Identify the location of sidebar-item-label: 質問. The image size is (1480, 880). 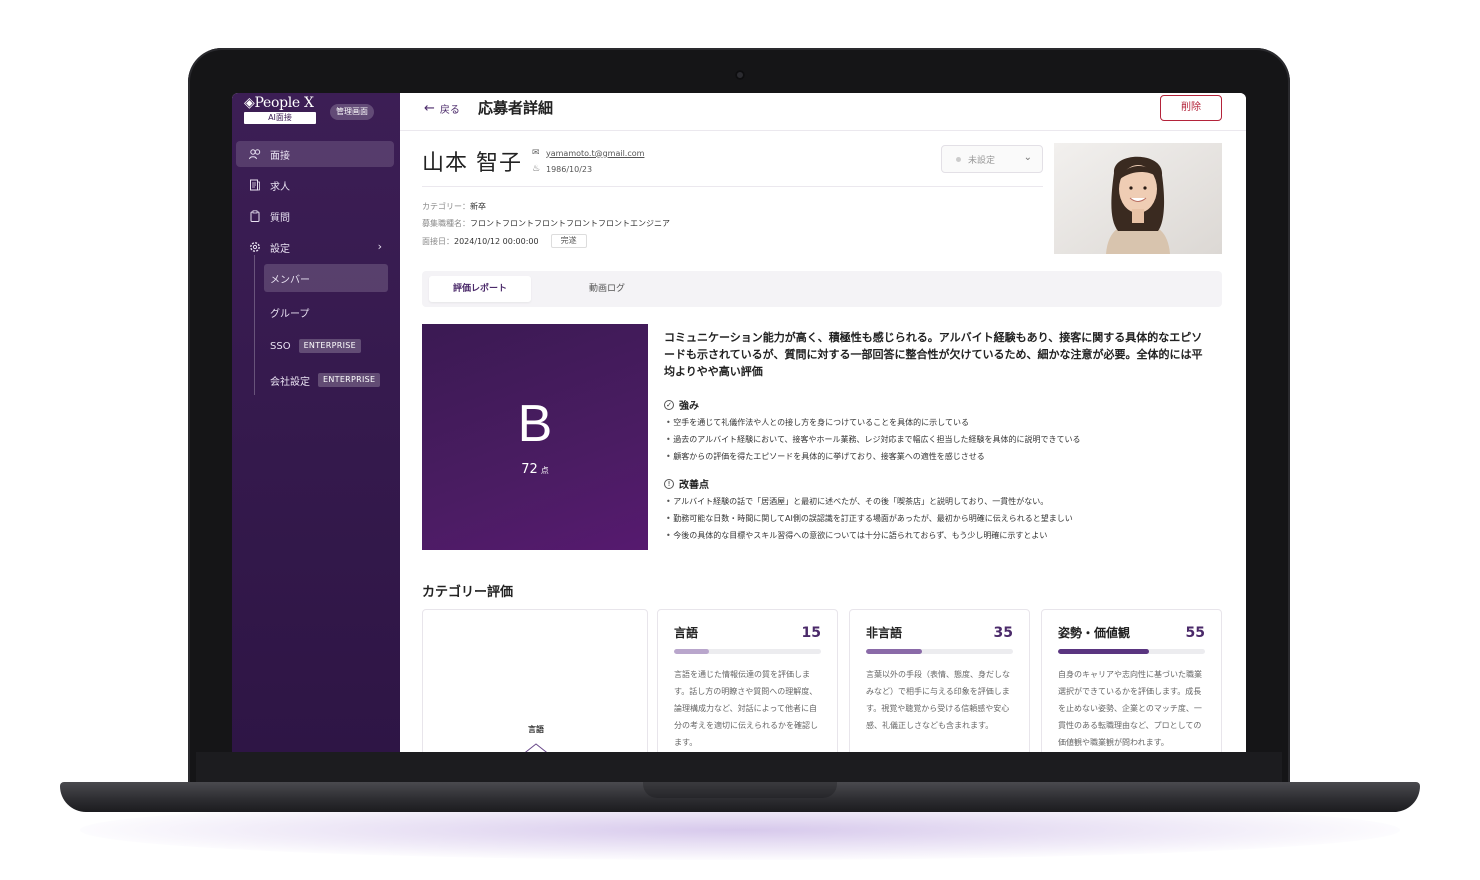
(280, 218).